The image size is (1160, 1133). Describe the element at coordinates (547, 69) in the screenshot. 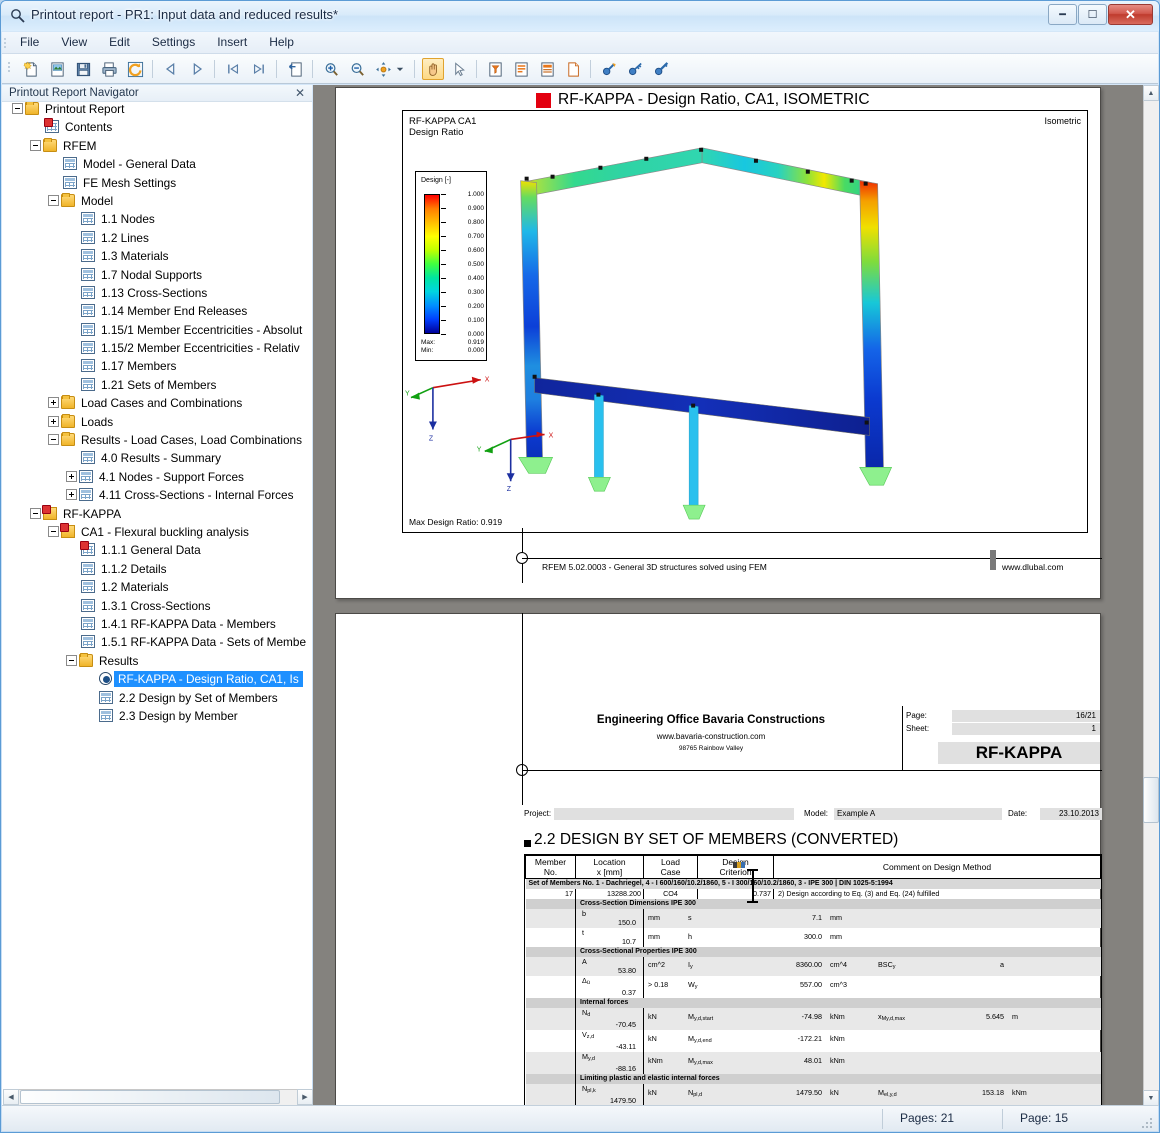

I see `report-layout-icon` at that location.